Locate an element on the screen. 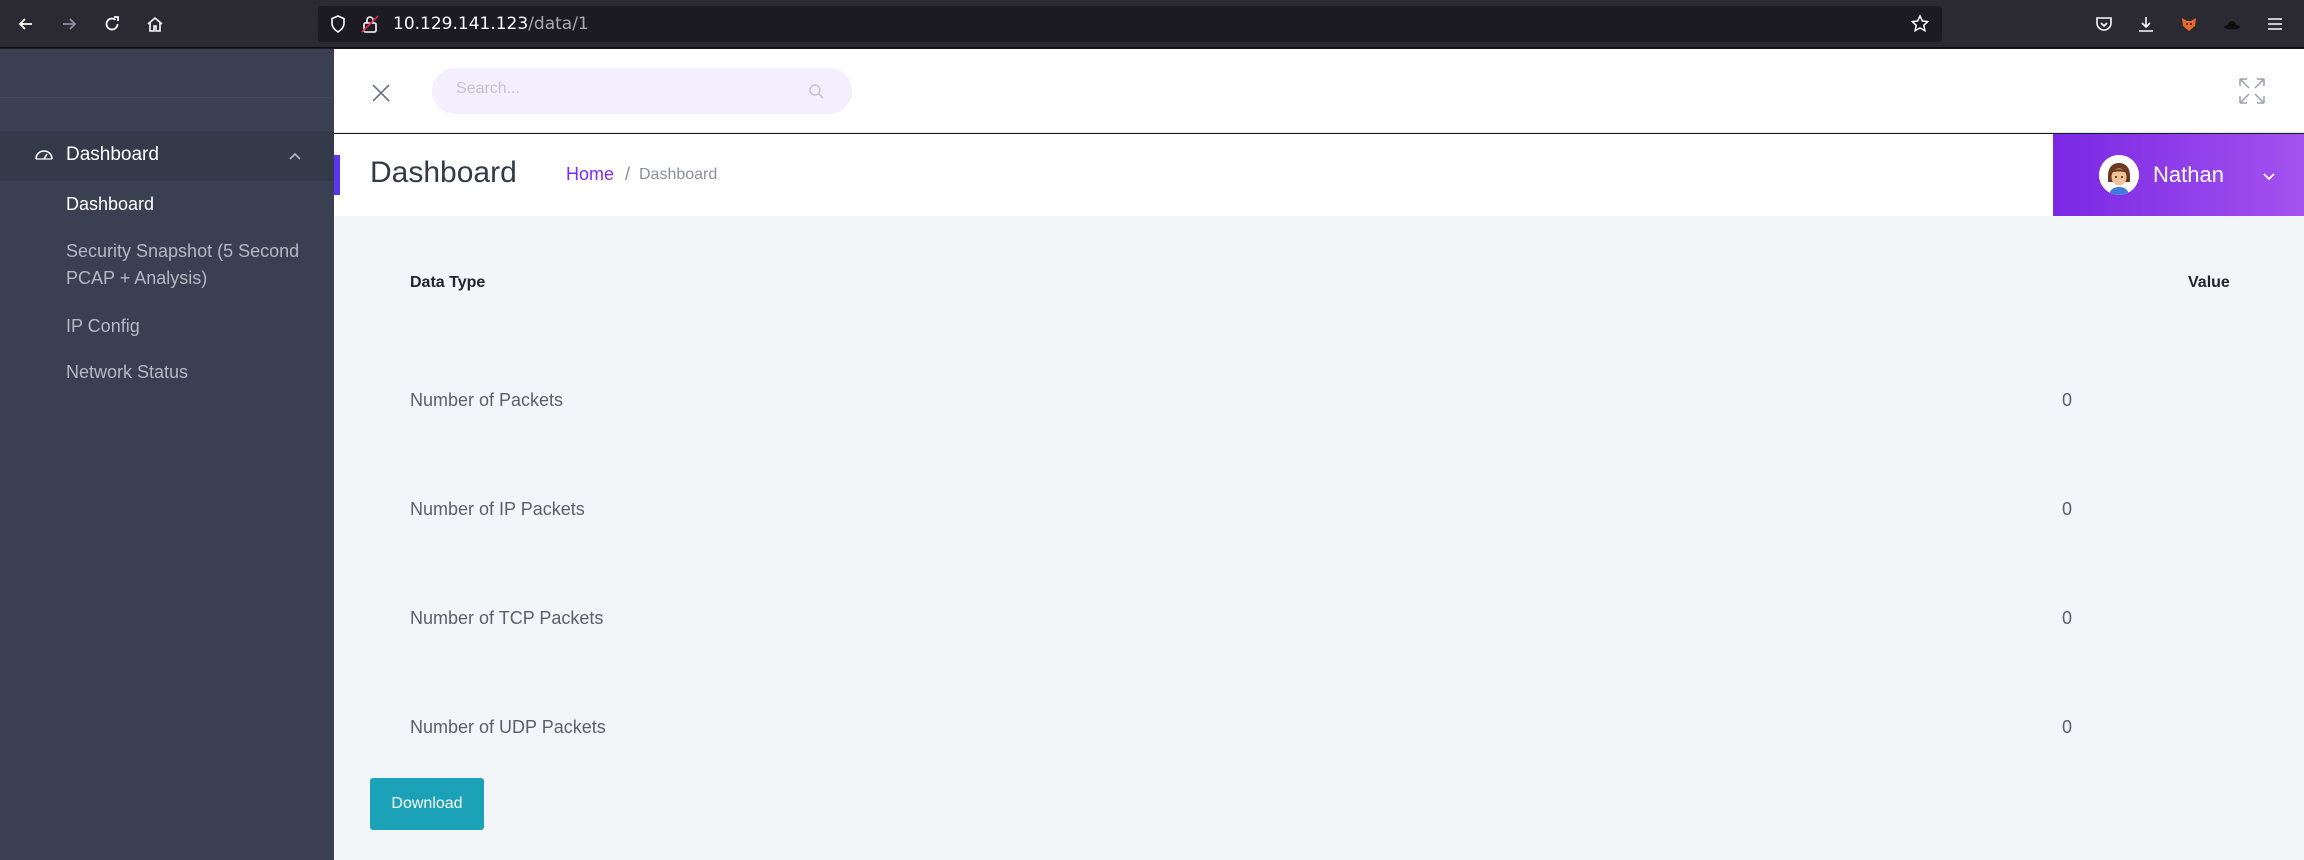  pocket-button is located at coordinates (2104, 24).